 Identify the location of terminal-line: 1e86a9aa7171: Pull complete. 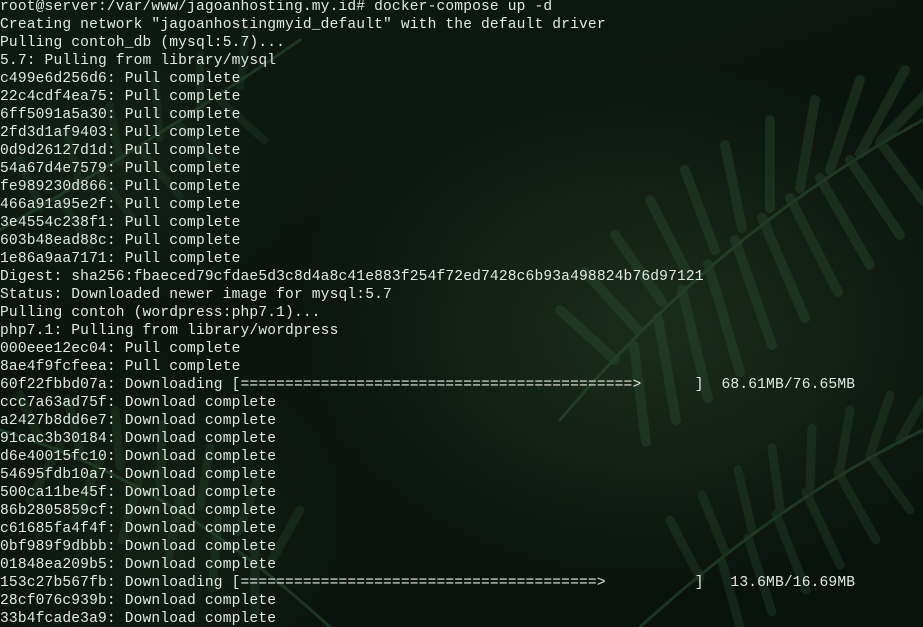
(120, 259).